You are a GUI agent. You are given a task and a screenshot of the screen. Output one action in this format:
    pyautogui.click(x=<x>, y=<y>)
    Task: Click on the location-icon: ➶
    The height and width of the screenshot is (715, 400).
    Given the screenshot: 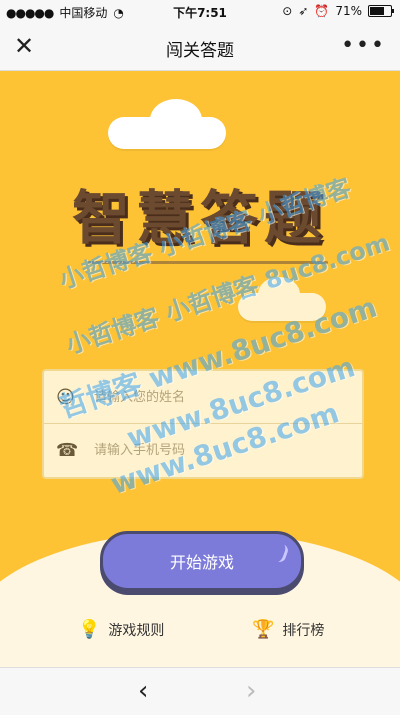 What is the action you would take?
    pyautogui.click(x=303, y=11)
    